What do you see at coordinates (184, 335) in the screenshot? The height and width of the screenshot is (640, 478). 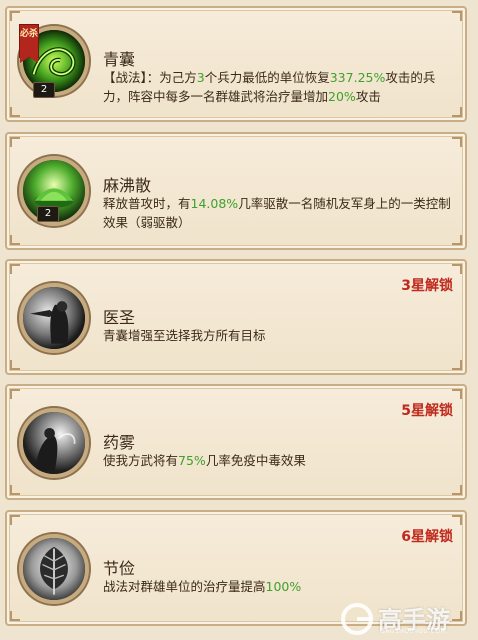 I see `desc-text: 青囊增强至选择我方所有目标` at bounding box center [184, 335].